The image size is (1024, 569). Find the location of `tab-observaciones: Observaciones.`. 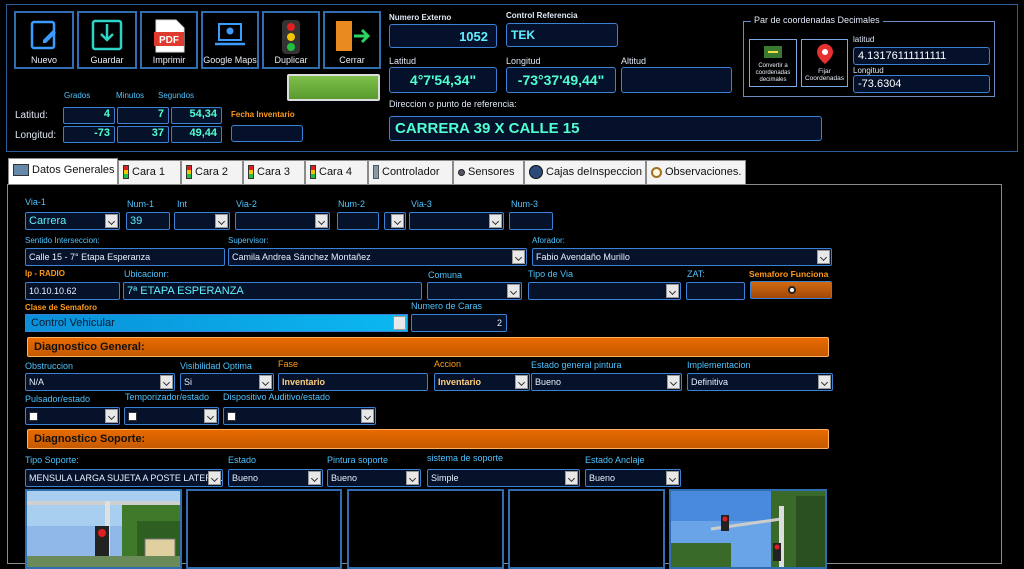

tab-observaciones: Observaciones. is located at coordinates (696, 172).